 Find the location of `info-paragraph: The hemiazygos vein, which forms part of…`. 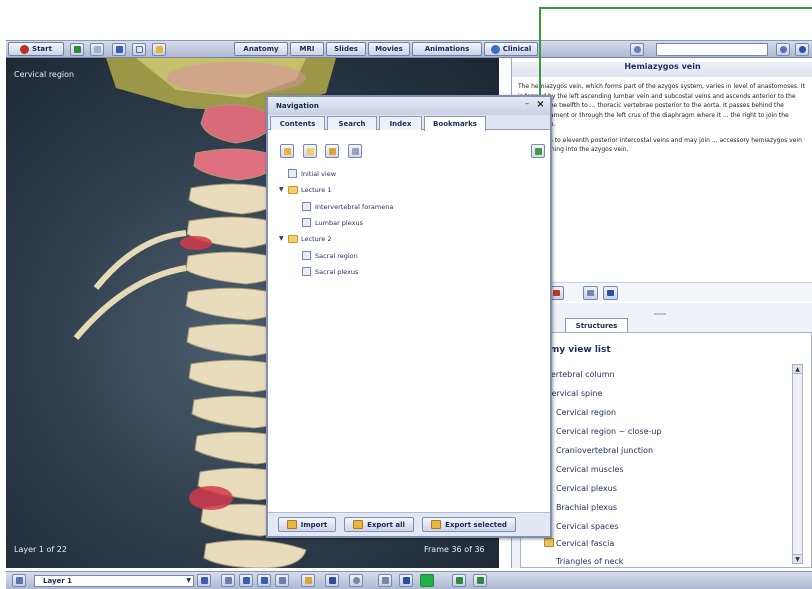

info-paragraph: The hemiazygos vein, which forms part of… is located at coordinates (661, 105).